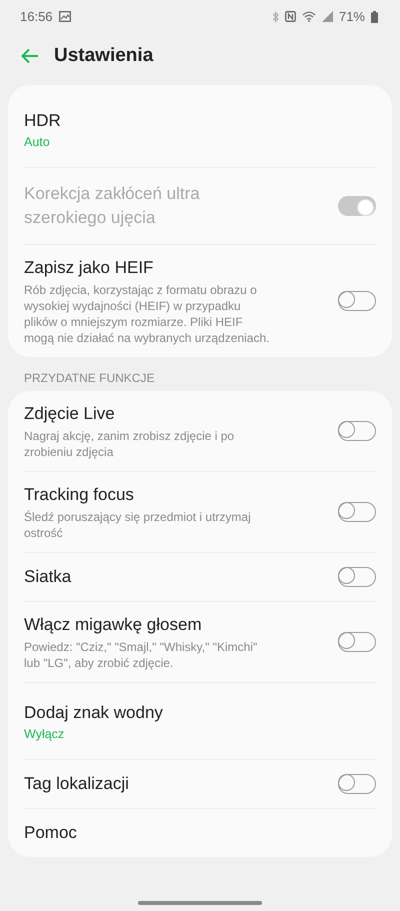  What do you see at coordinates (37, 142) in the screenshot?
I see `setting-value: Auto` at bounding box center [37, 142].